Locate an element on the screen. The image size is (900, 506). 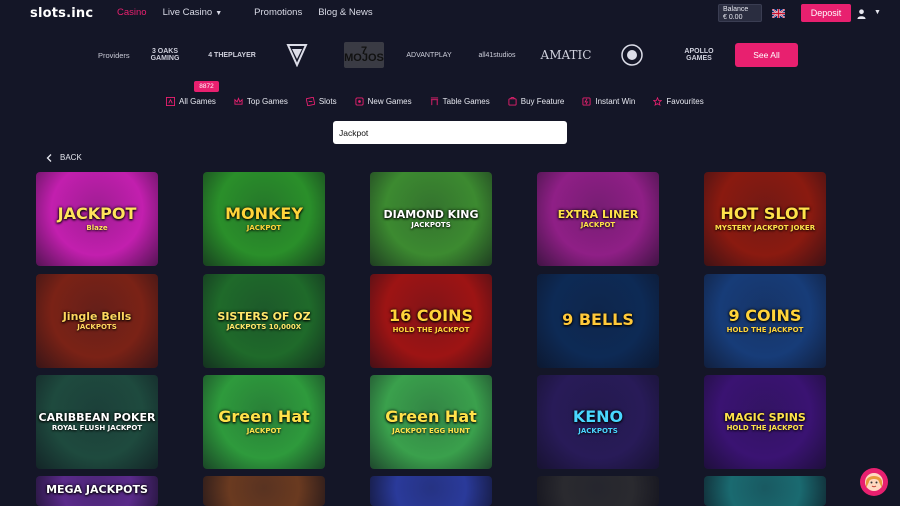
nav-blog-news: Blog & News is located at coordinates (345, 12).